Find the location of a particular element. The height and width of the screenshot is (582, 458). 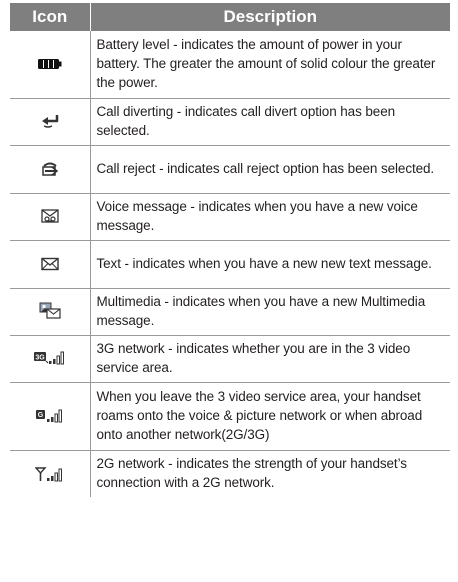

call-divert-icon is located at coordinates (49, 122).